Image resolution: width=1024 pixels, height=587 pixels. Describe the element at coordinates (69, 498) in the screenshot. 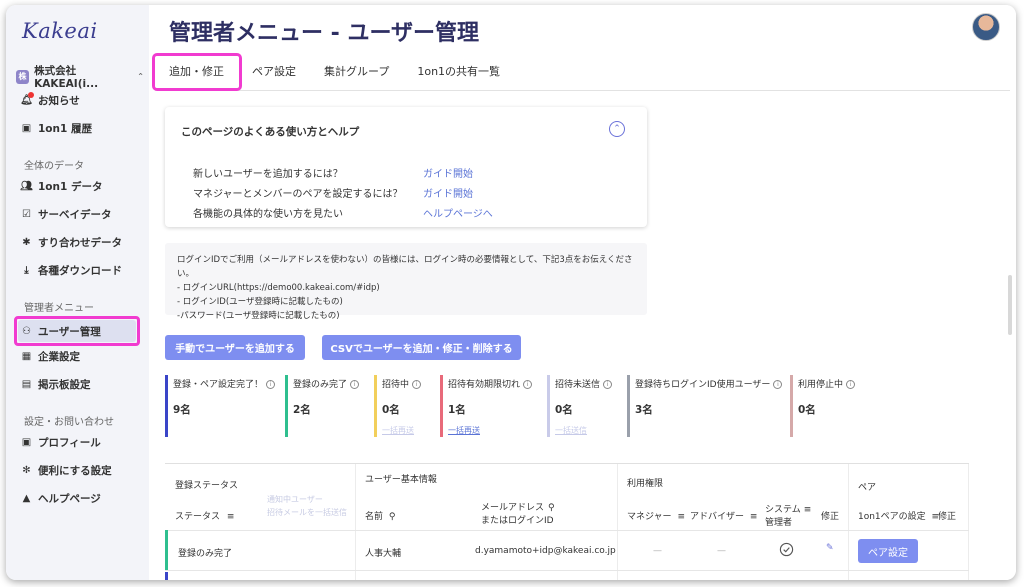

I see `sidebar-item-label: ヘルプページ` at that location.